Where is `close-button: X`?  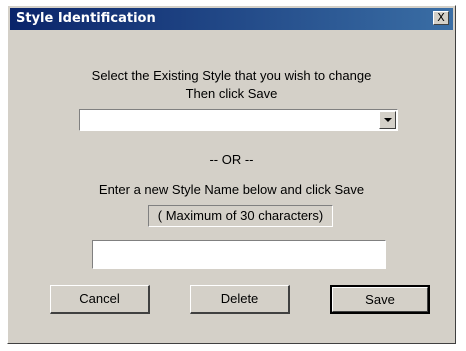 close-button: X is located at coordinates (441, 18).